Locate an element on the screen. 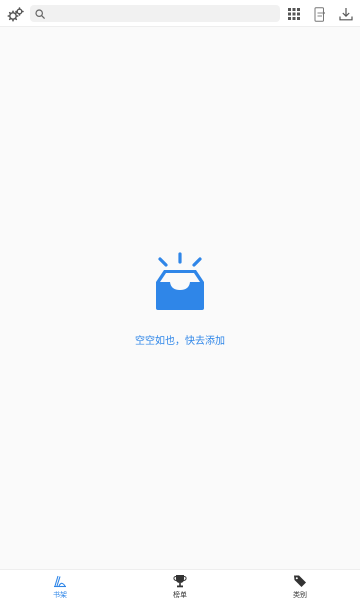 This screenshot has height=600, width=360. nav-label-ranking: 榜单 is located at coordinates (180, 595).